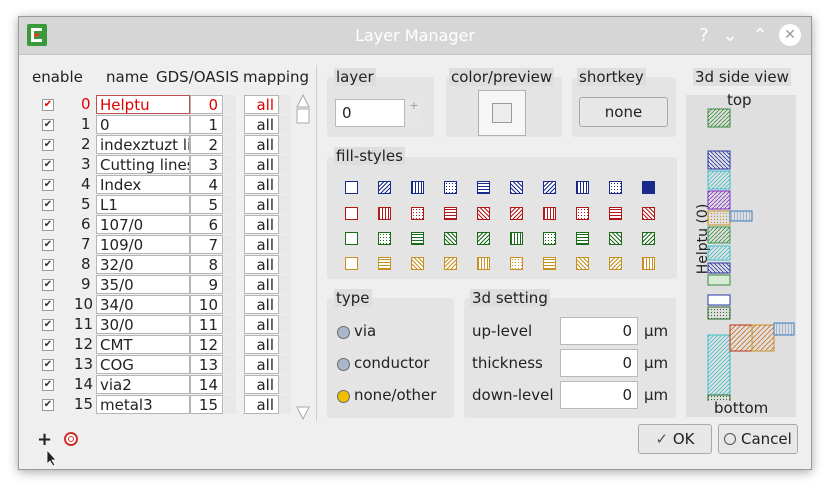 Image resolution: width=839 pixels, height=499 pixels. What do you see at coordinates (206, 244) in the screenshot?
I see `gds-number-cell: 7` at bounding box center [206, 244].